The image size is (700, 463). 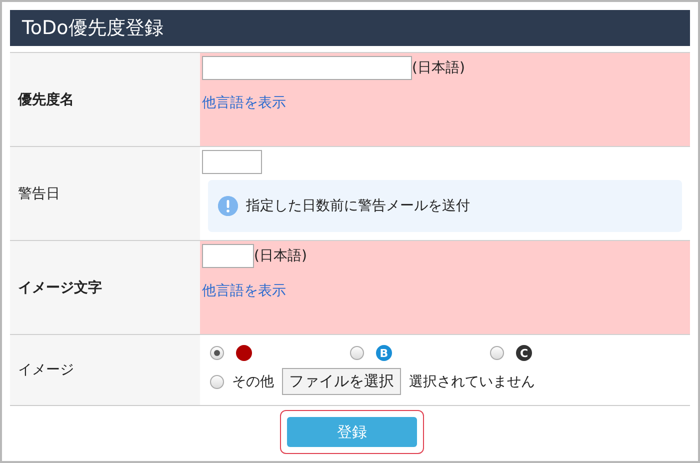 What do you see at coordinates (472, 381) in the screenshot?
I see `file-status: 選択されていません` at bounding box center [472, 381].